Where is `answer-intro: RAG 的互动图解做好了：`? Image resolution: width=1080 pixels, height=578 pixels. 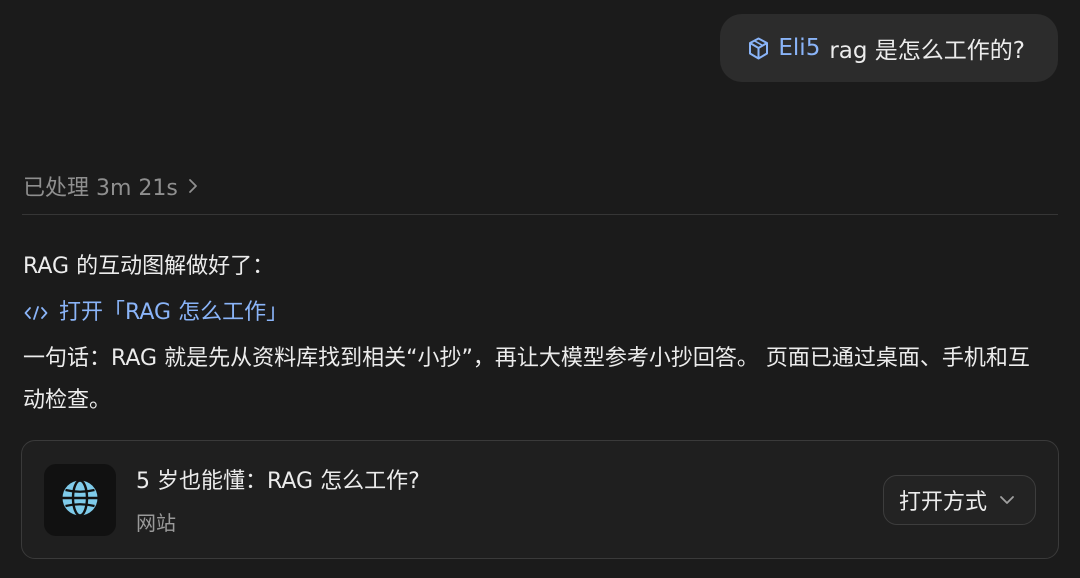 answer-intro: RAG 的互动图解做好了： is located at coordinates (149, 266).